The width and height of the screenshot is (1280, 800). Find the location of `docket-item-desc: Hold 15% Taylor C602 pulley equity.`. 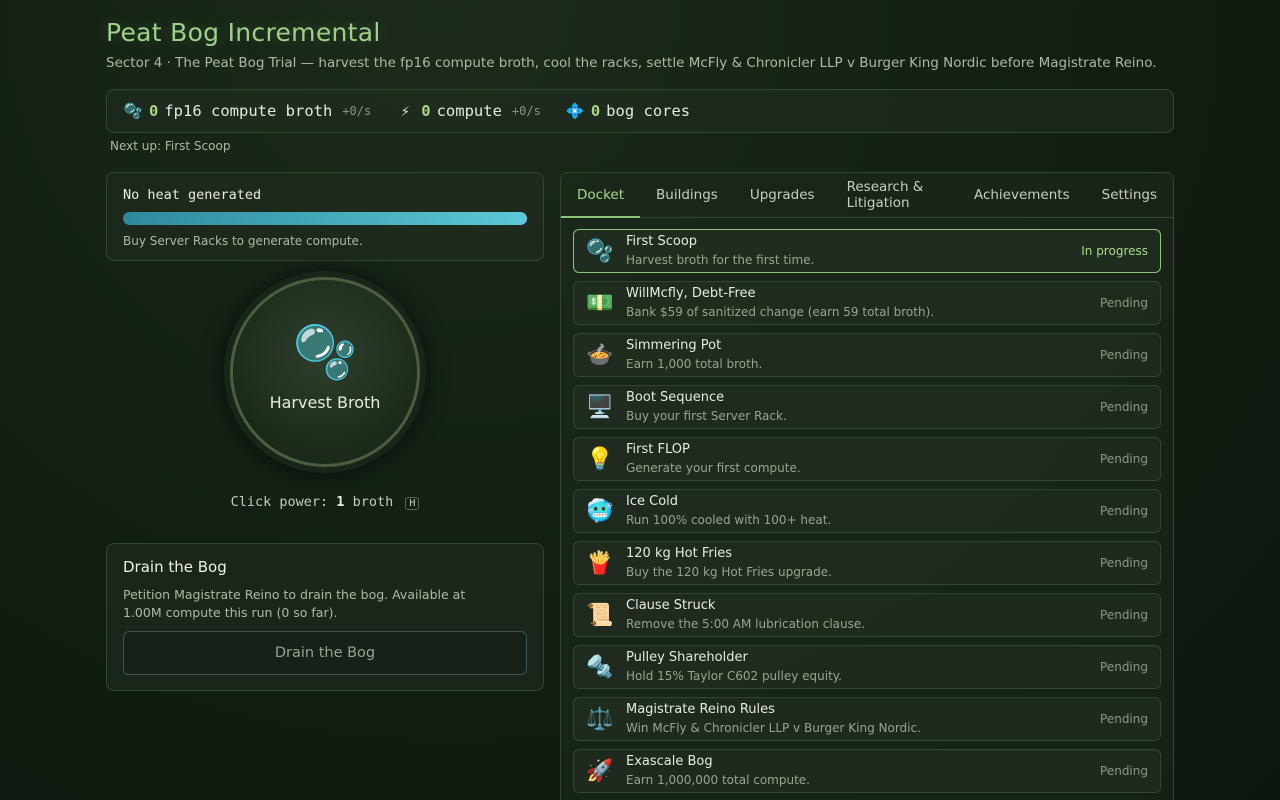

docket-item-desc: Hold 15% Taylor C602 pulley equity. is located at coordinates (734, 676).